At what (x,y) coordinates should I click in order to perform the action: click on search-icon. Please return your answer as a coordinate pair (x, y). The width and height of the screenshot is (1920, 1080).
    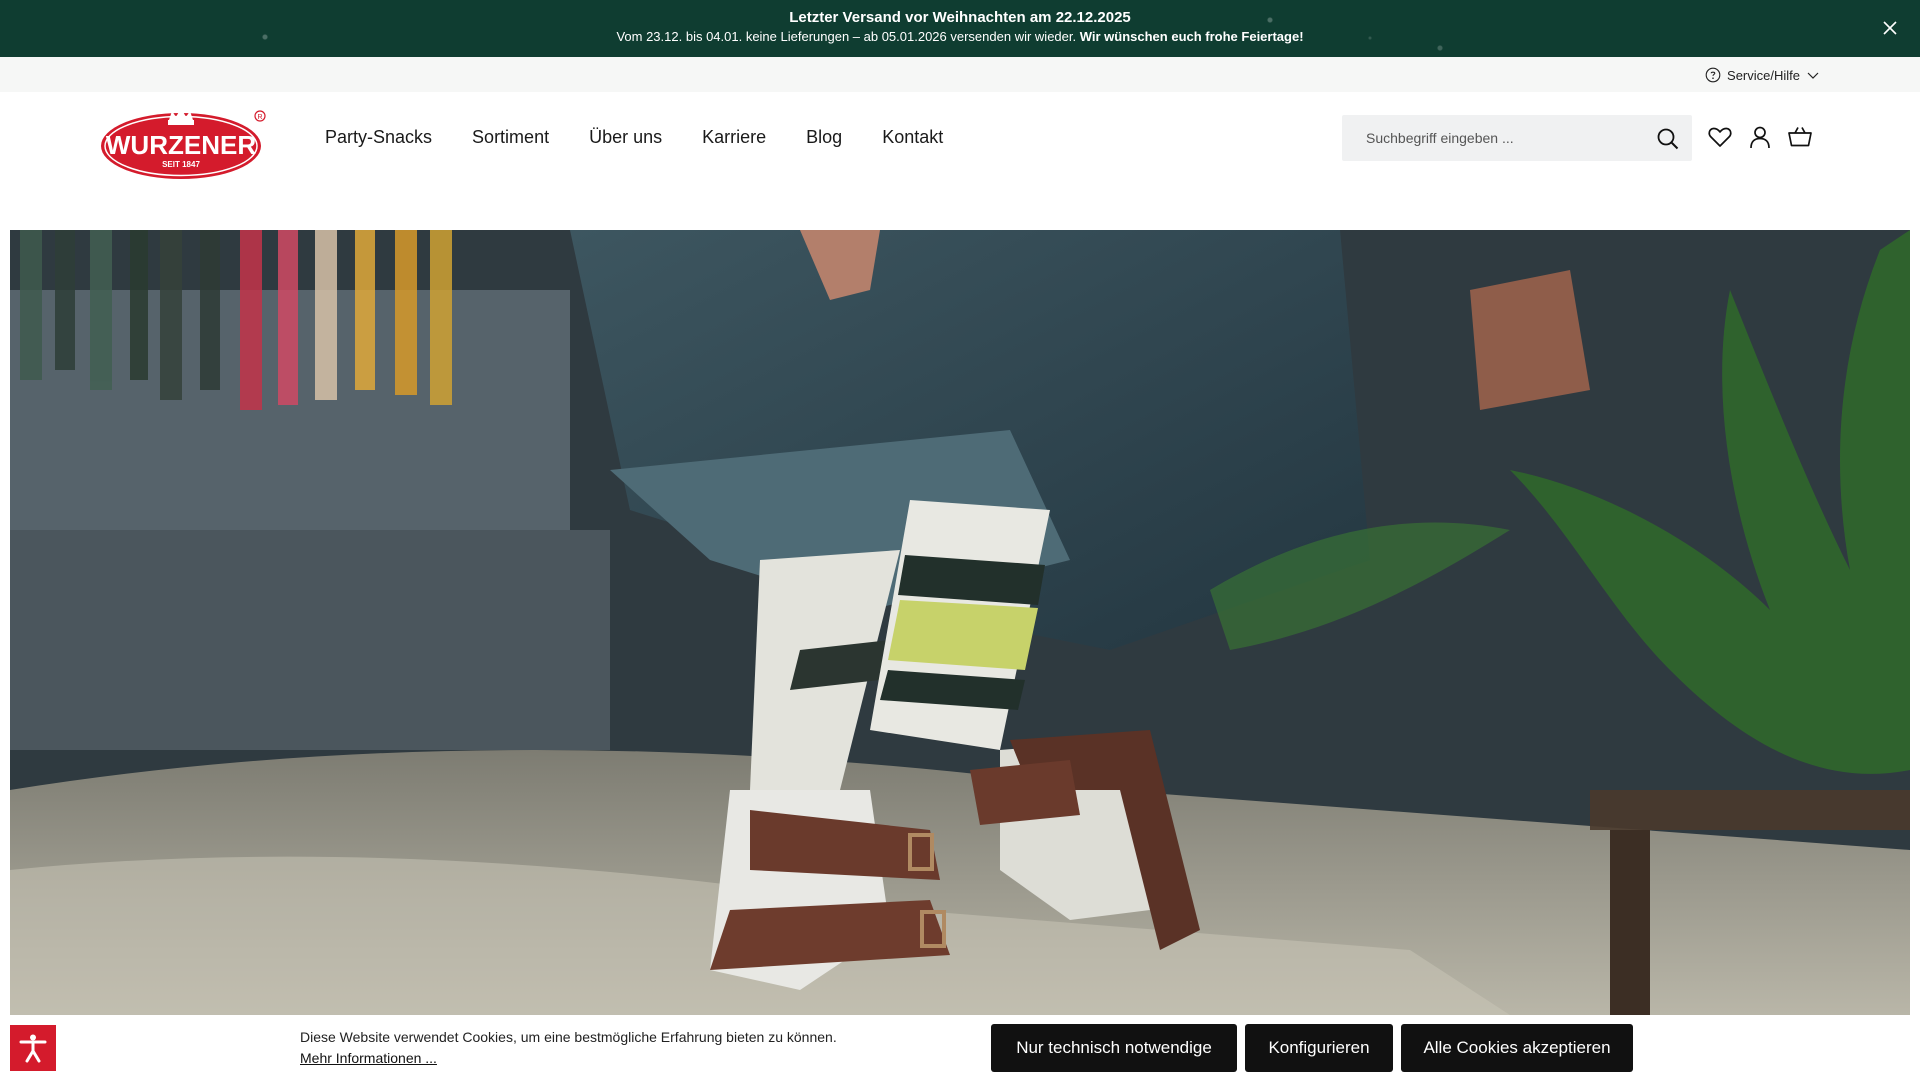
    Looking at the image, I should click on (1668, 139).